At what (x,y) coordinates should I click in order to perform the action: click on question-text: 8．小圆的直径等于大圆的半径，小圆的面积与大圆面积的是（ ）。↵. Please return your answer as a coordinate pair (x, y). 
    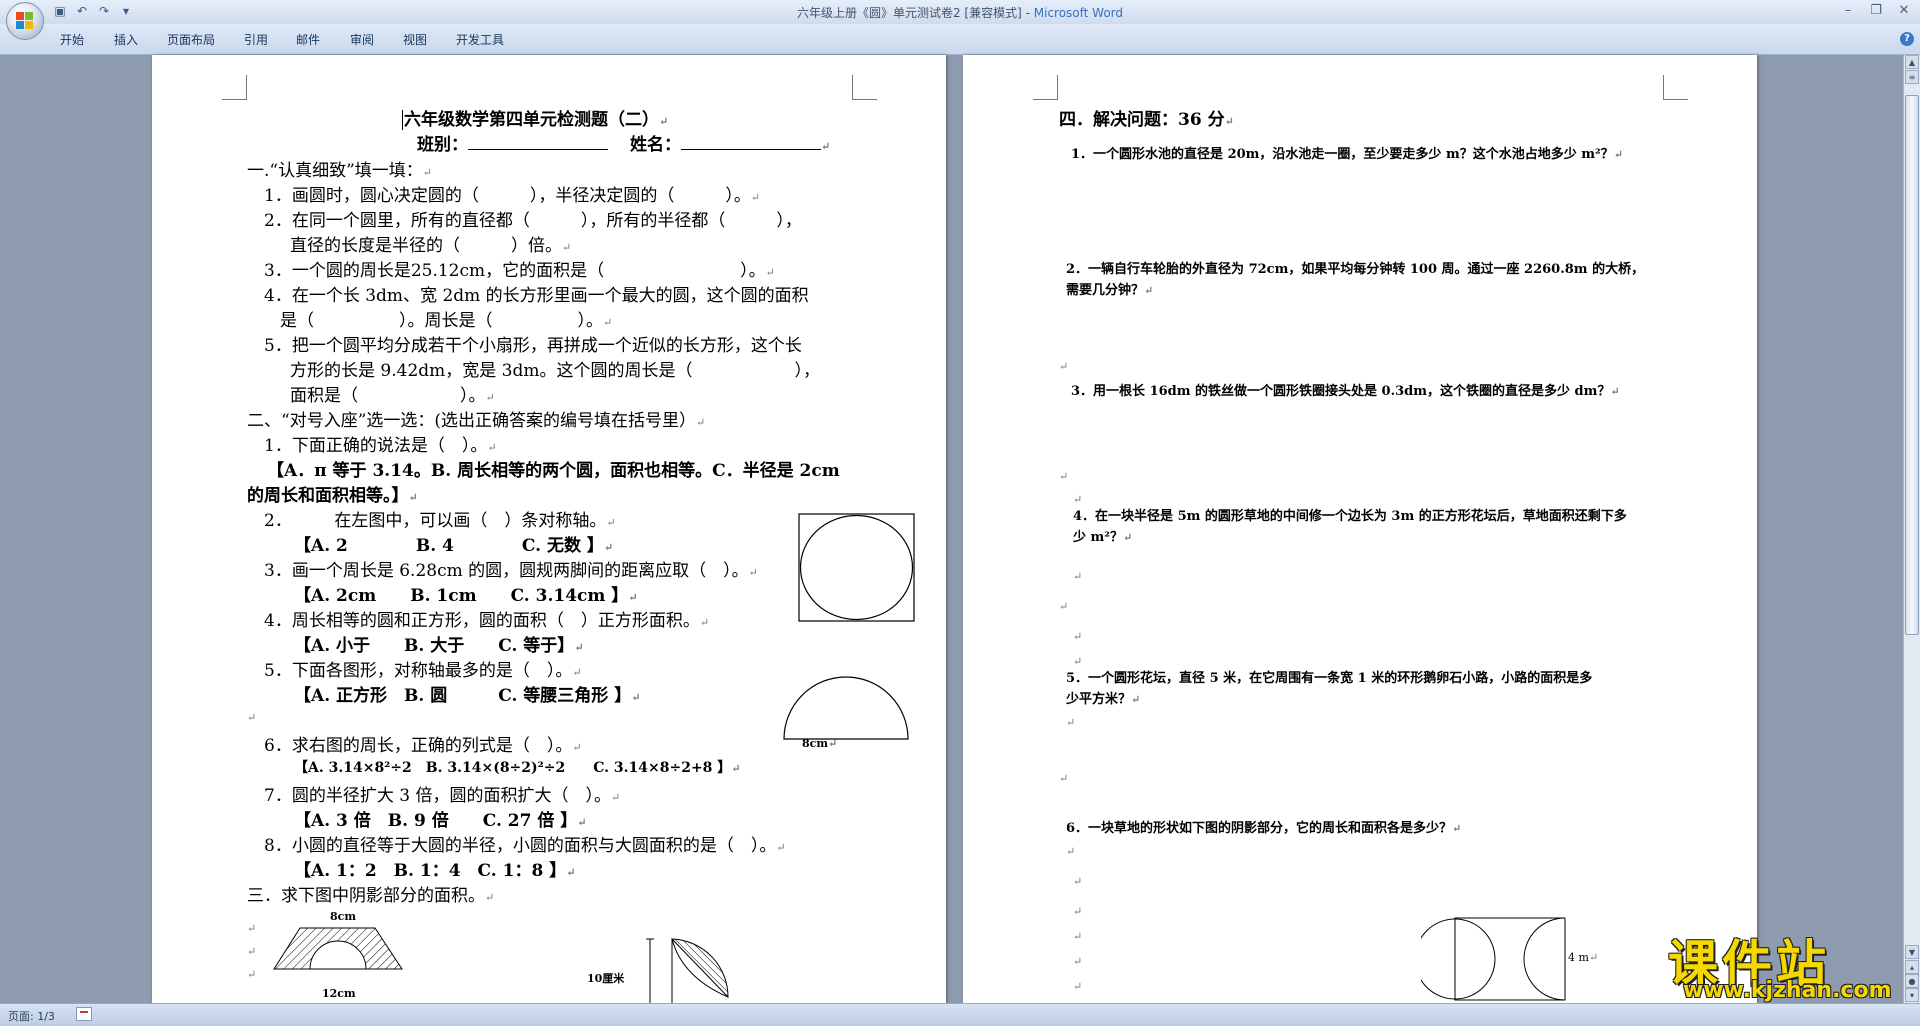
    Looking at the image, I should click on (525, 846).